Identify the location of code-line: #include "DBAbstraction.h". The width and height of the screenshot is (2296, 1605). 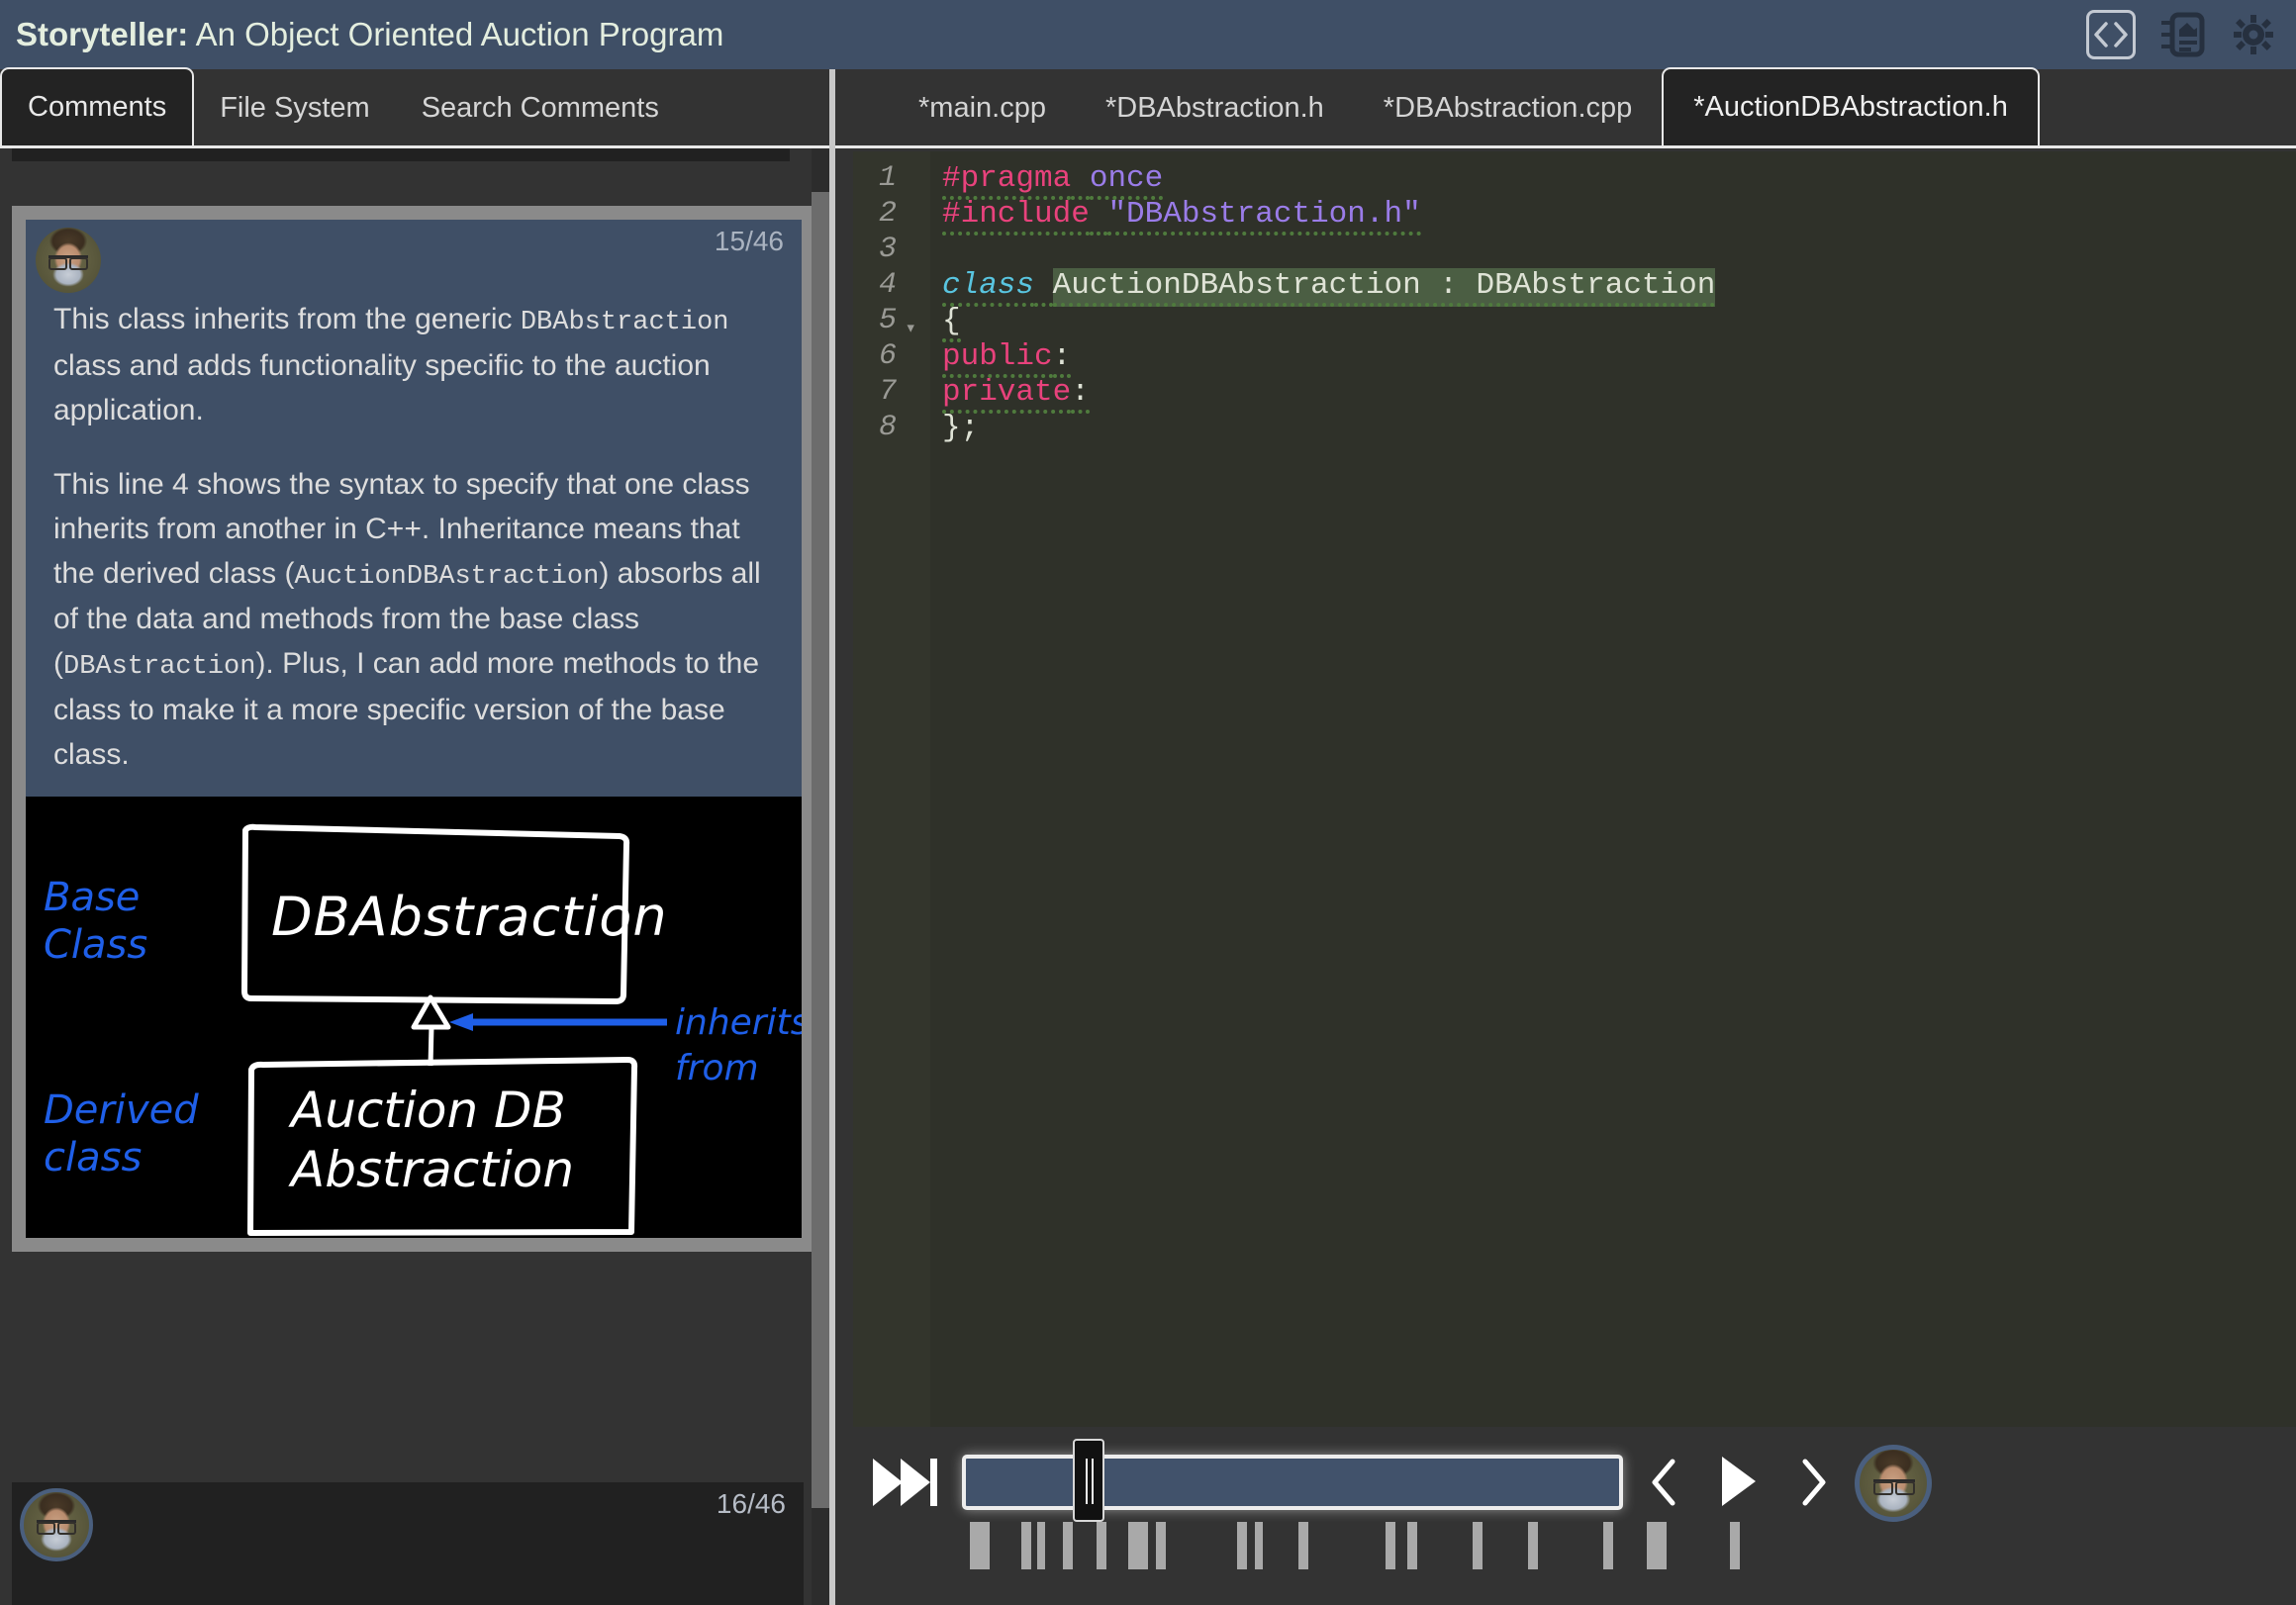
(1181, 216).